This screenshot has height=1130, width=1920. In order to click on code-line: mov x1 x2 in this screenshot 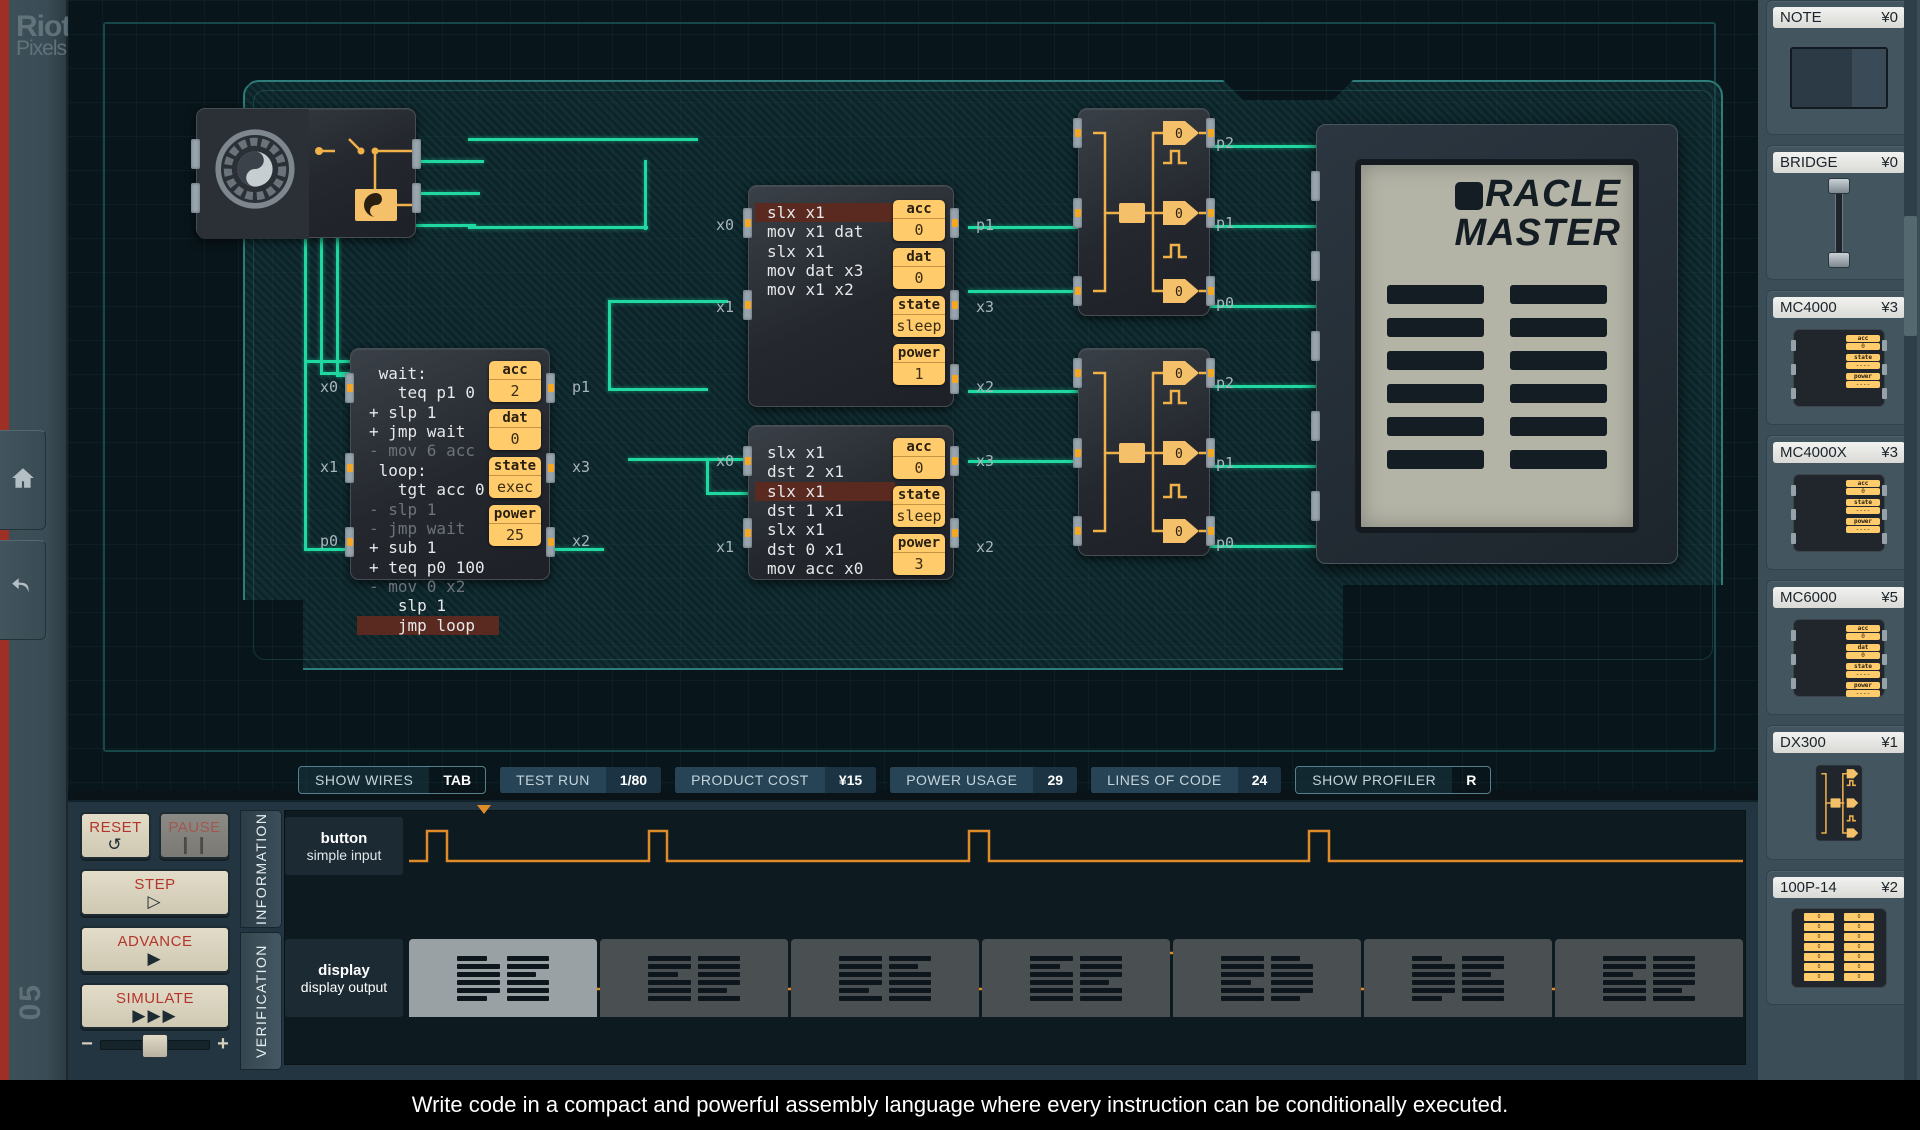, I will do `click(825, 289)`.